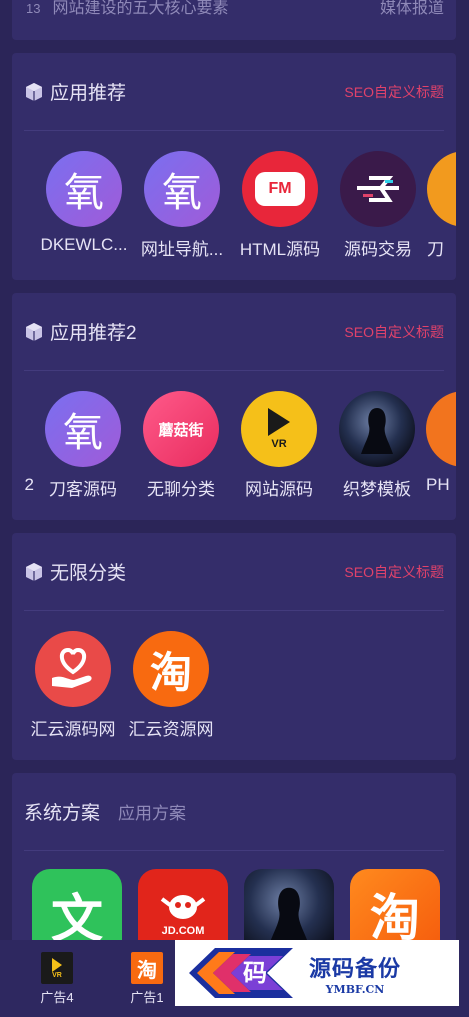  I want to click on tab-app-solution: 应用方案, so click(152, 811).